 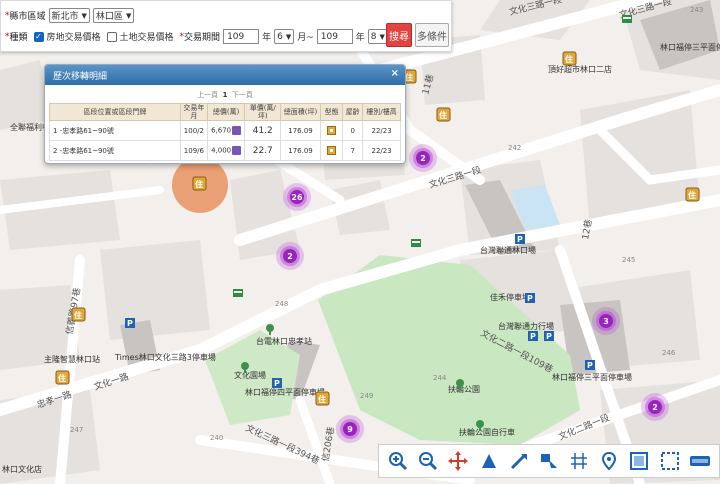 I want to click on to-month-select: 8 ▼, so click(x=377, y=36).